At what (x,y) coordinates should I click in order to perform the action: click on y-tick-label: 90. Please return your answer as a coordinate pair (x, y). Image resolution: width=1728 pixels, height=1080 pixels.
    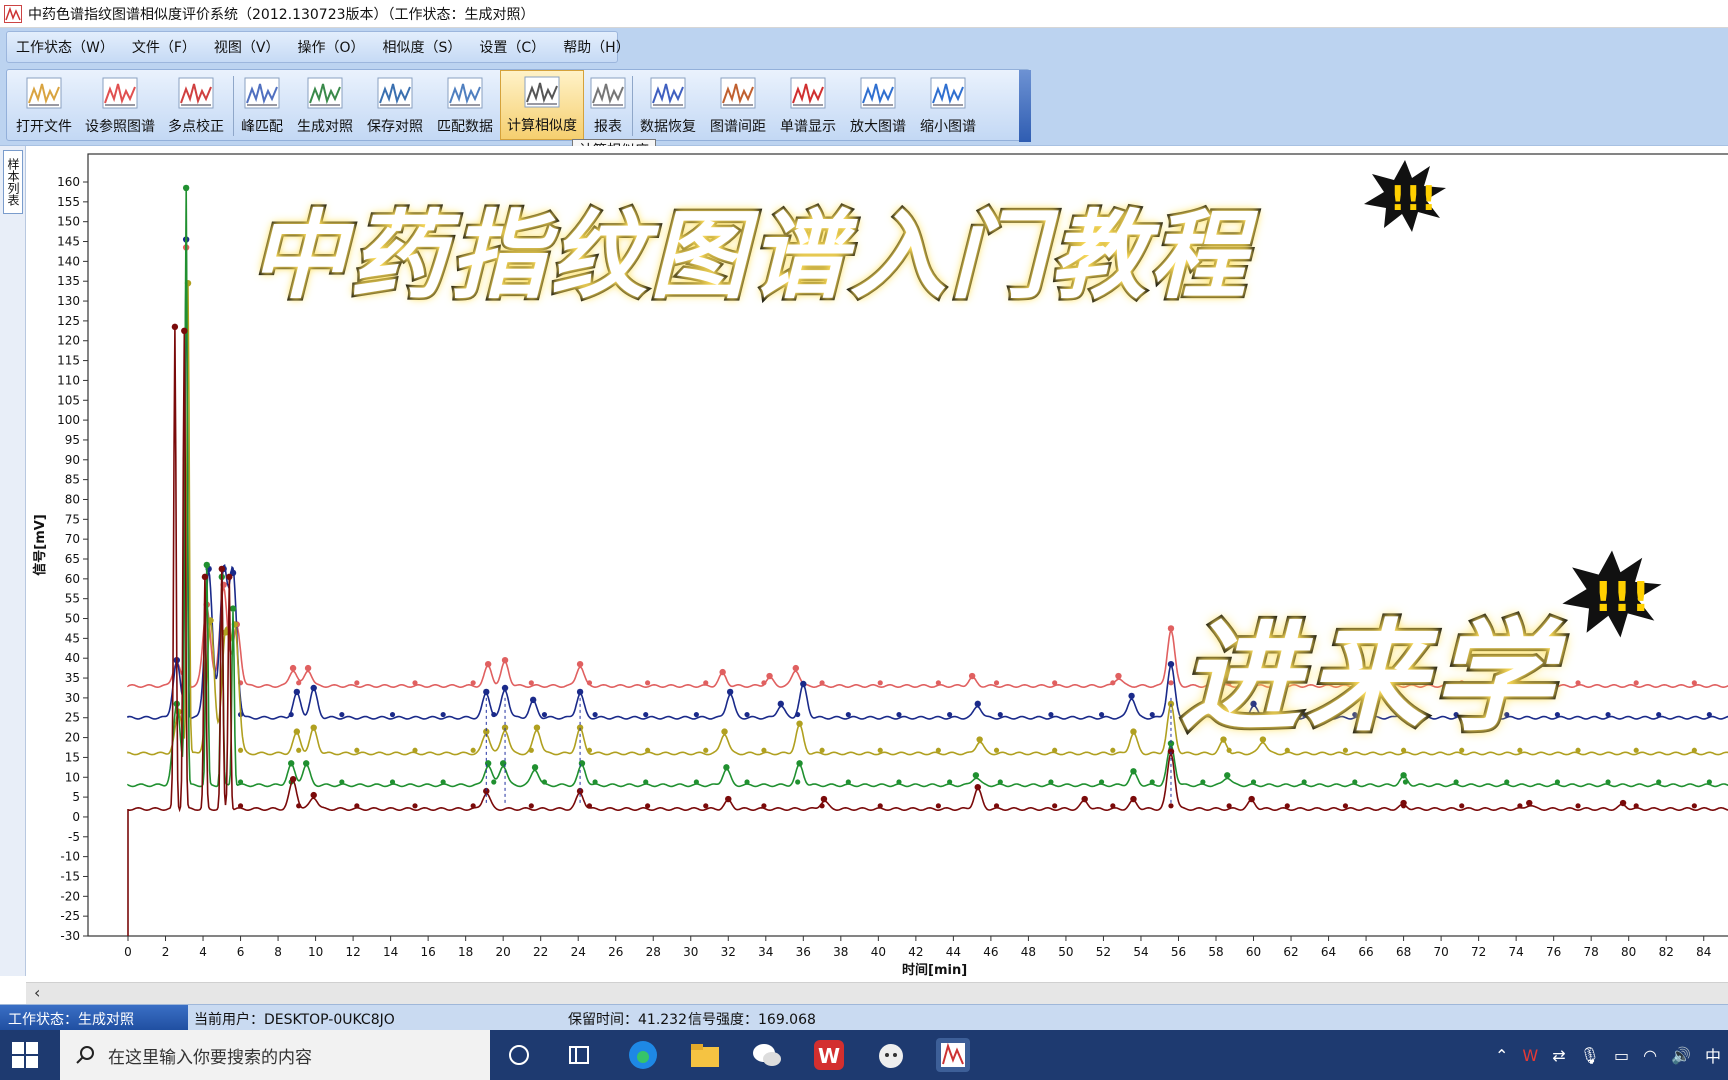
    Looking at the image, I should click on (72, 460).